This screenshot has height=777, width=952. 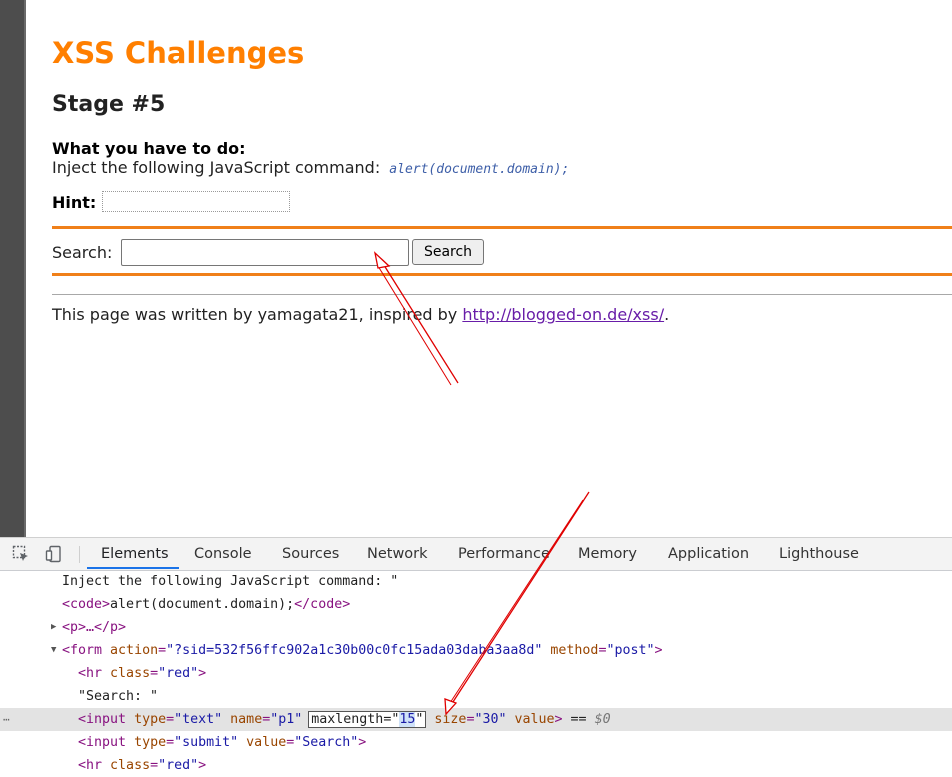 I want to click on expand-triangle-icon: ▶, so click(x=53, y=627).